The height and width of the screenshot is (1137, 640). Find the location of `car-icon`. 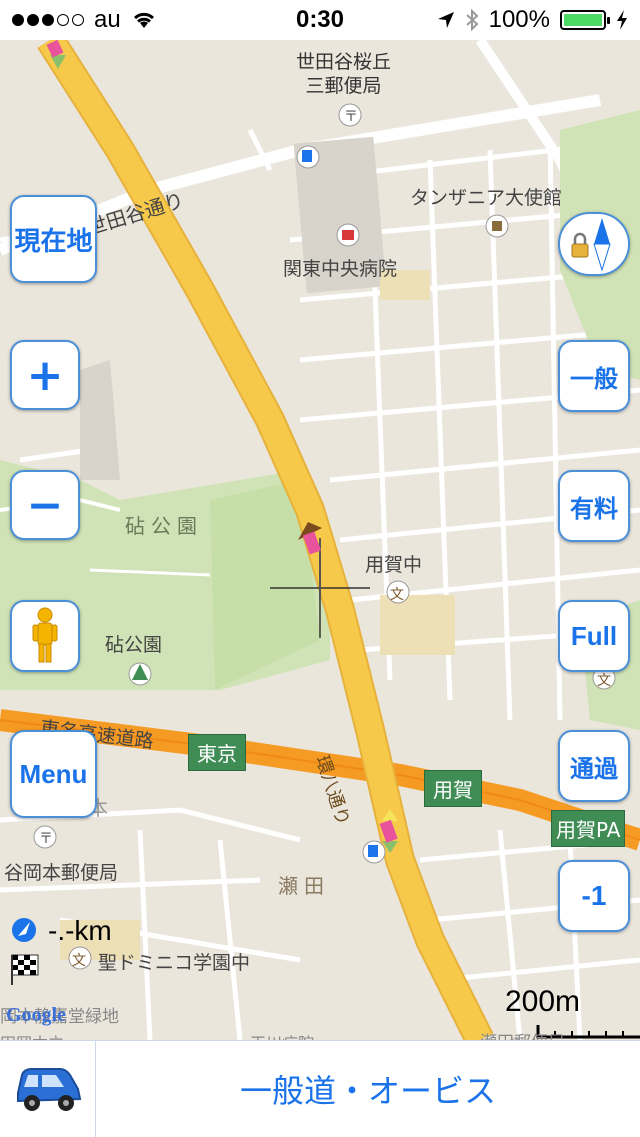

car-icon is located at coordinates (48, 1089).